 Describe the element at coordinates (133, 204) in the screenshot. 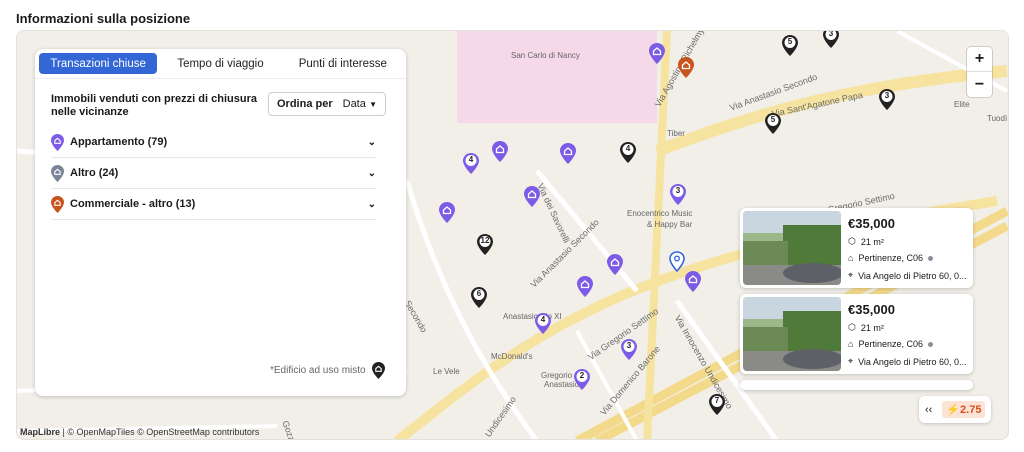

I see `category-label: Commerciale - altro (13)` at that location.